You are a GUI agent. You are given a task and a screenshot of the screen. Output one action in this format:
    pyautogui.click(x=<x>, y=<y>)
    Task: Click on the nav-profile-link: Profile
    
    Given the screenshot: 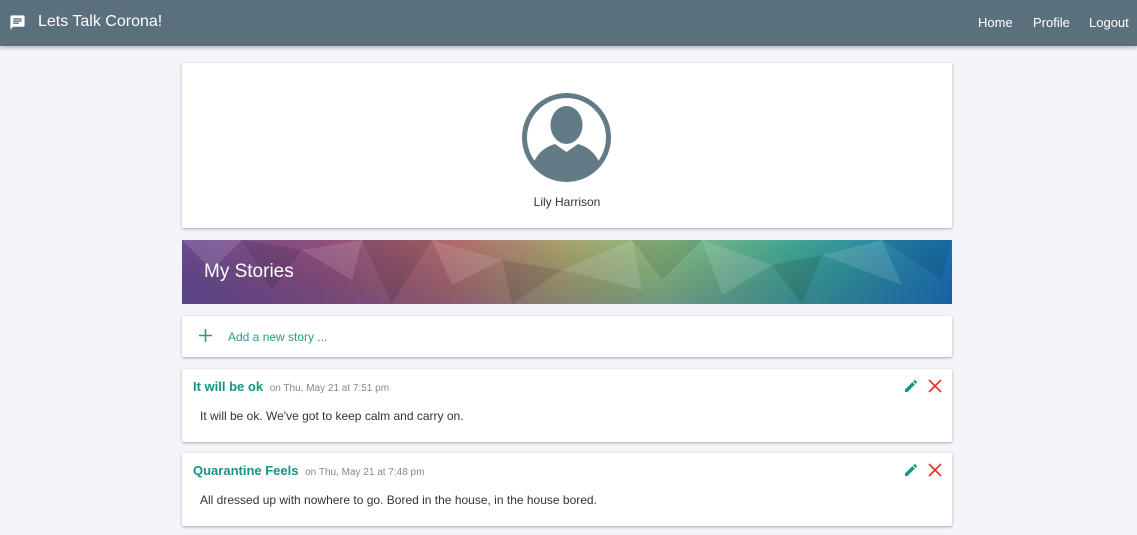 What is the action you would take?
    pyautogui.click(x=1051, y=23)
    